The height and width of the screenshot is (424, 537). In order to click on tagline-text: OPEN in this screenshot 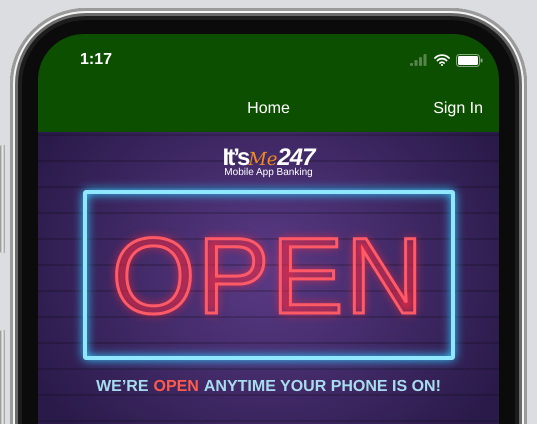, I will do `click(176, 387)`.